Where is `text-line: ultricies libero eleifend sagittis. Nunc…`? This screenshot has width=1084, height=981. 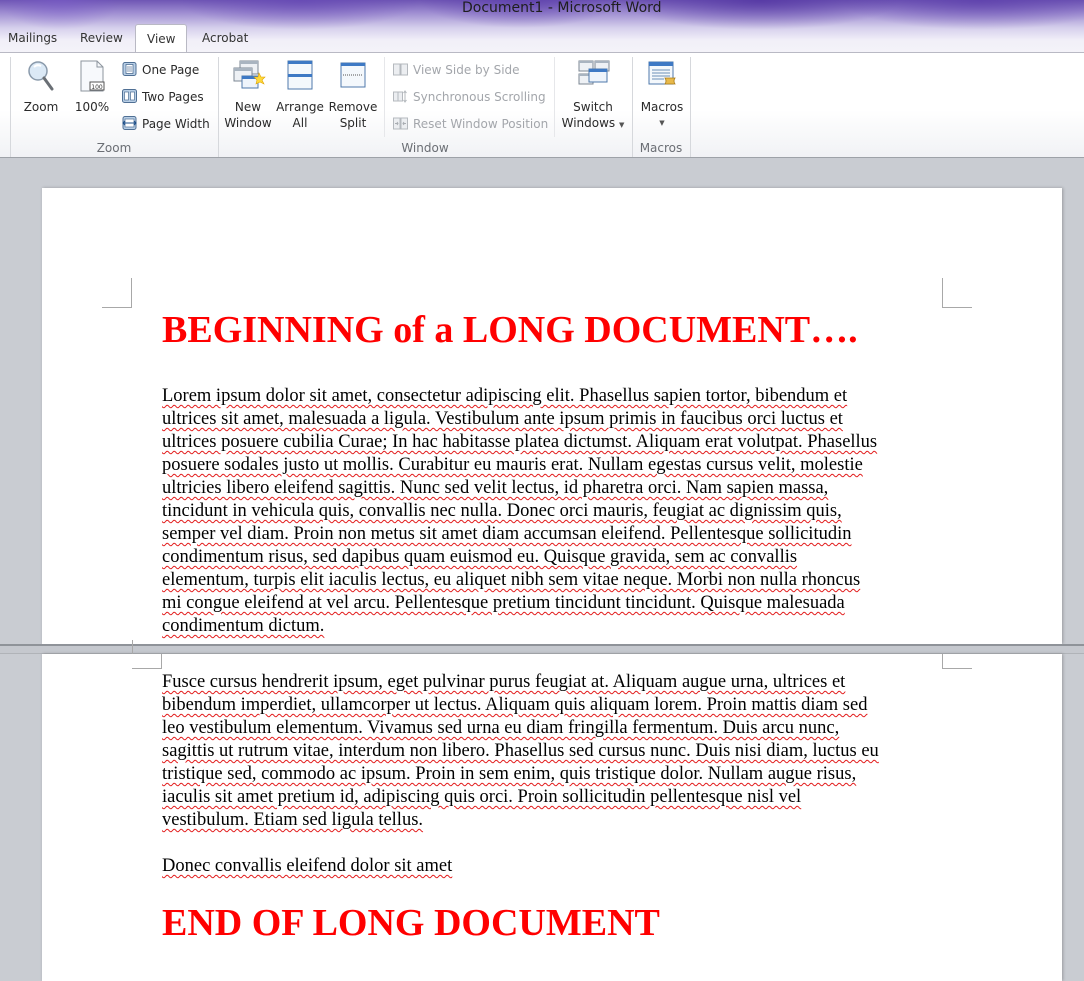 text-line: ultricies libero eleifend sagittis. Nunc… is located at coordinates (495, 488).